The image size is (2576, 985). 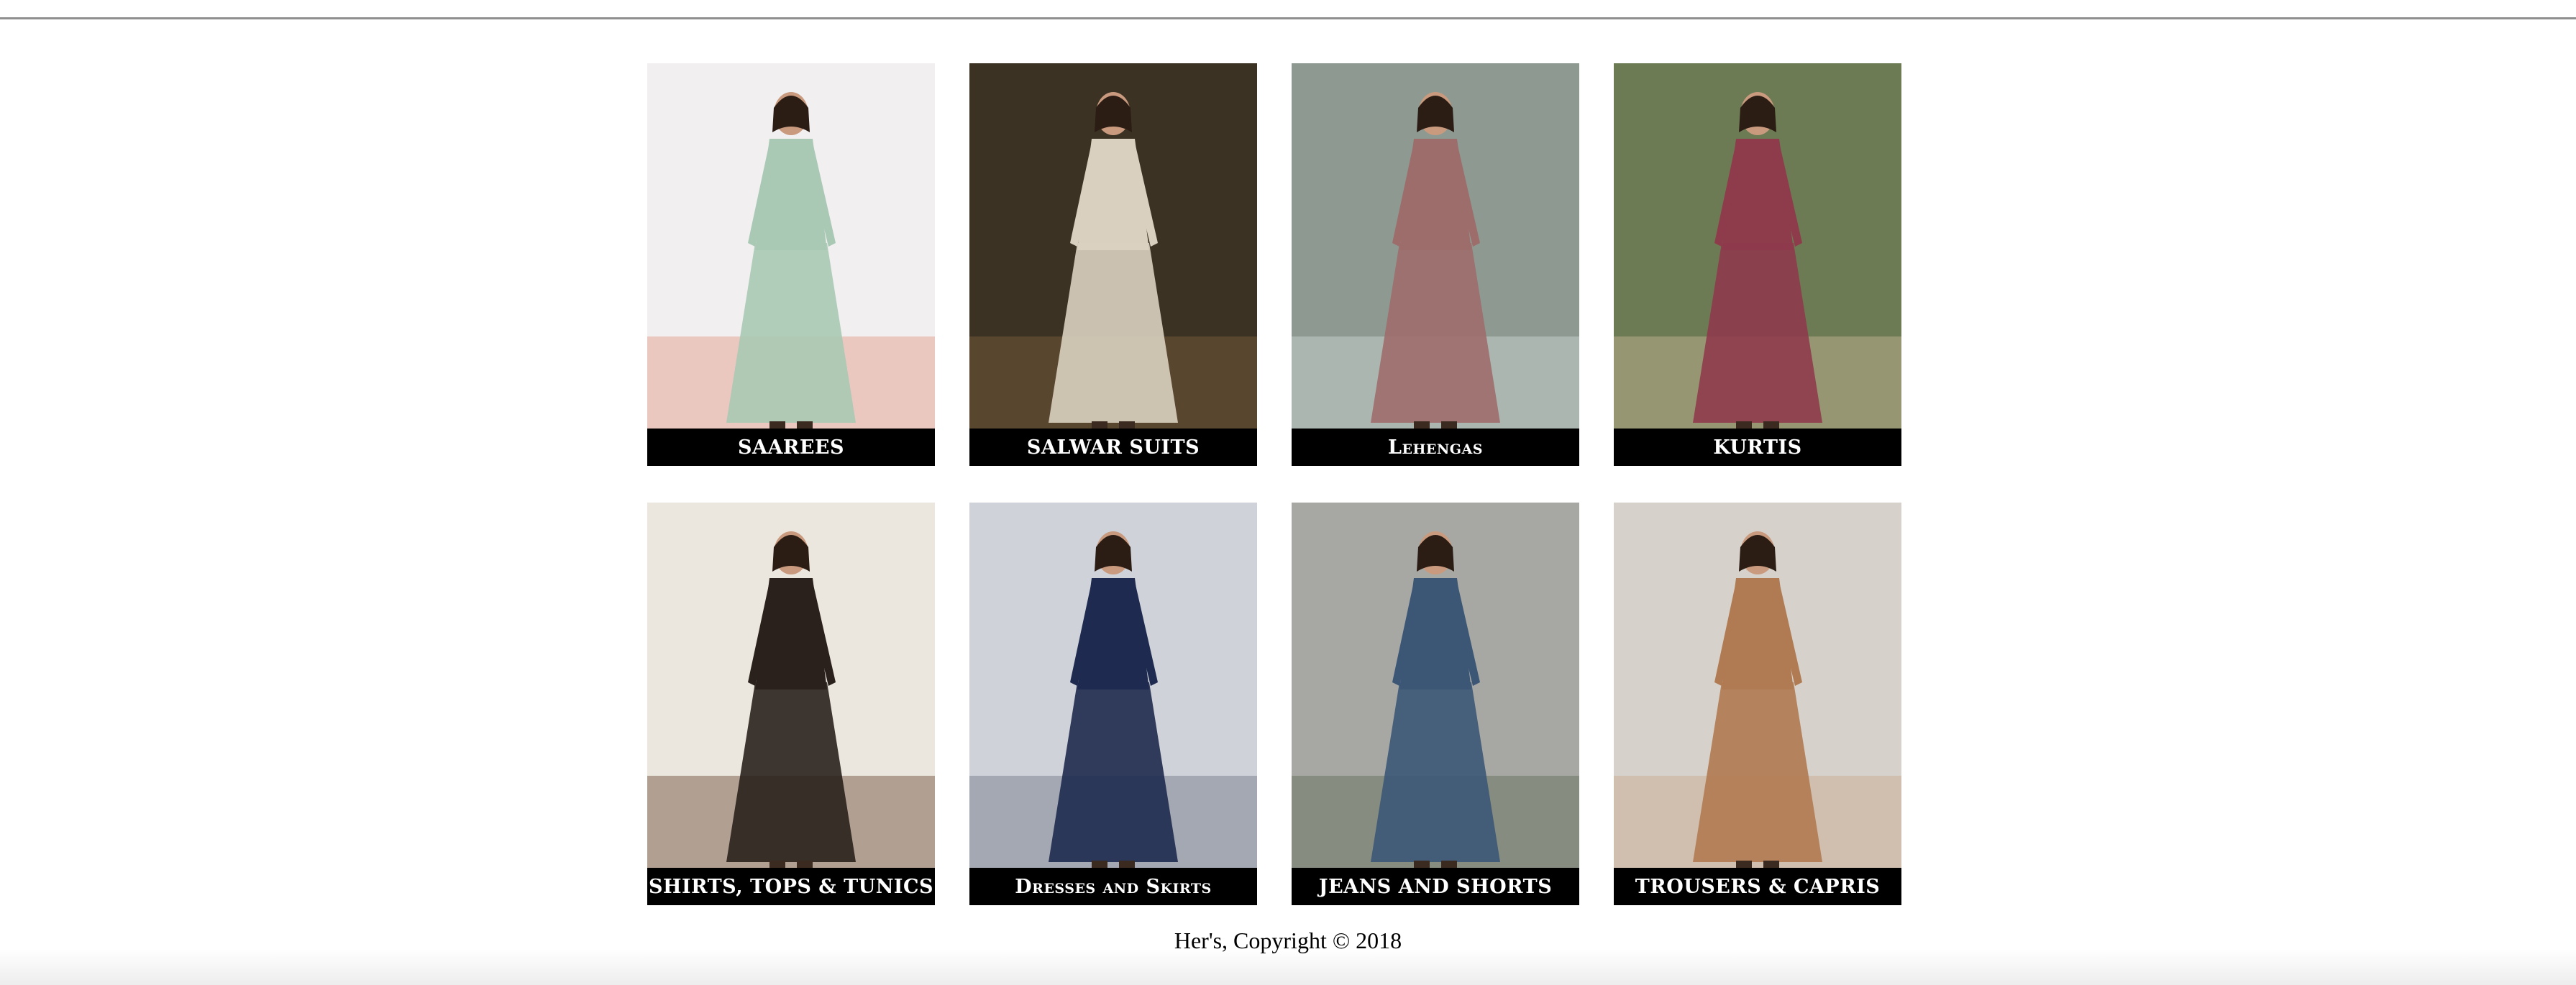 What do you see at coordinates (1288, 9) in the screenshot?
I see `top-divider` at bounding box center [1288, 9].